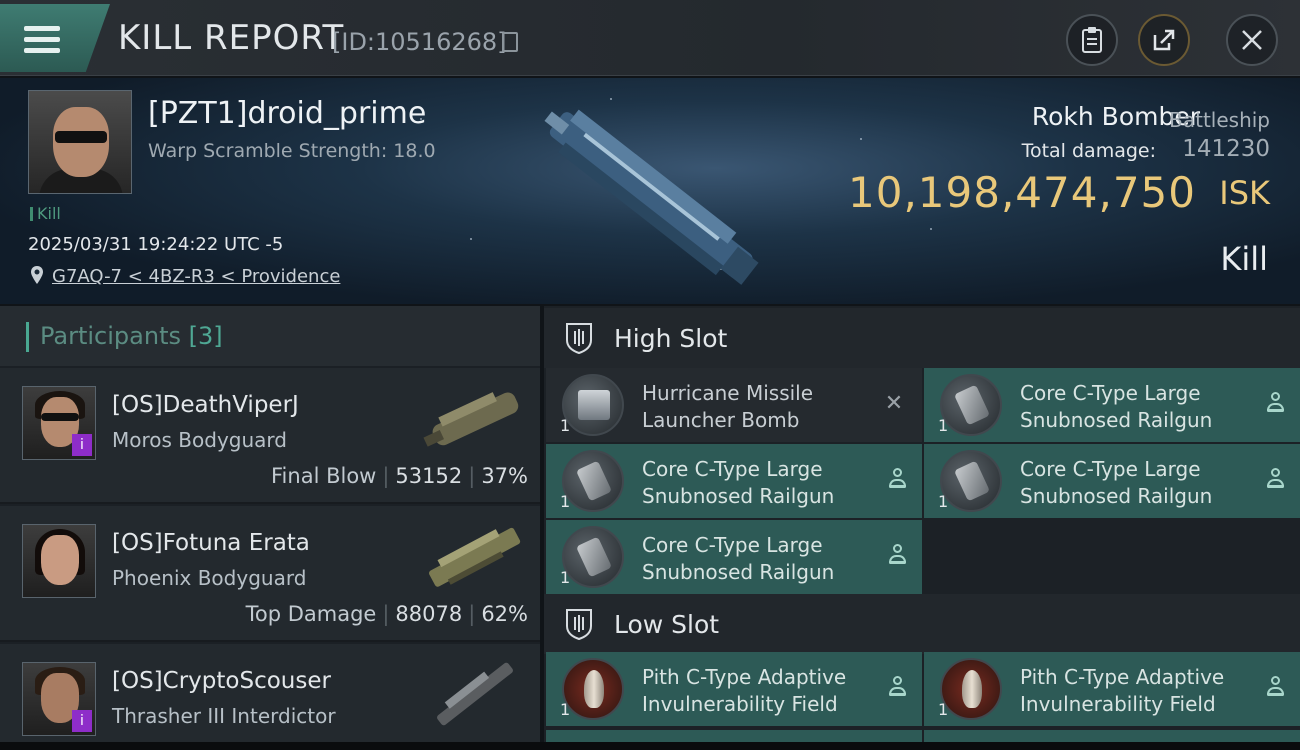  I want to click on victim-name: [PZT1]droid_prime, so click(287, 113).